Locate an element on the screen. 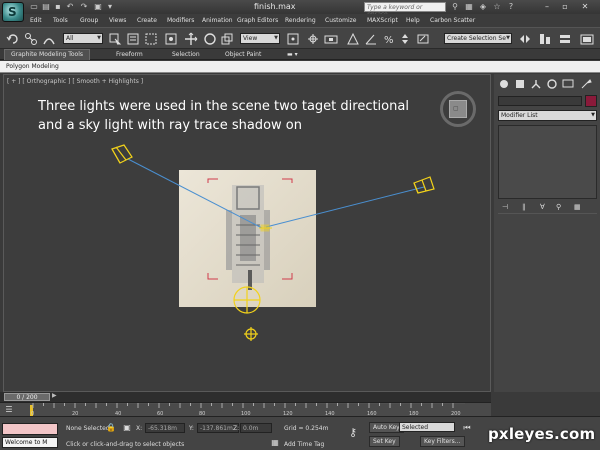 Image resolution: width=600 pixels, height=450 pixels. app-menu-button: S is located at coordinates (13, 12).